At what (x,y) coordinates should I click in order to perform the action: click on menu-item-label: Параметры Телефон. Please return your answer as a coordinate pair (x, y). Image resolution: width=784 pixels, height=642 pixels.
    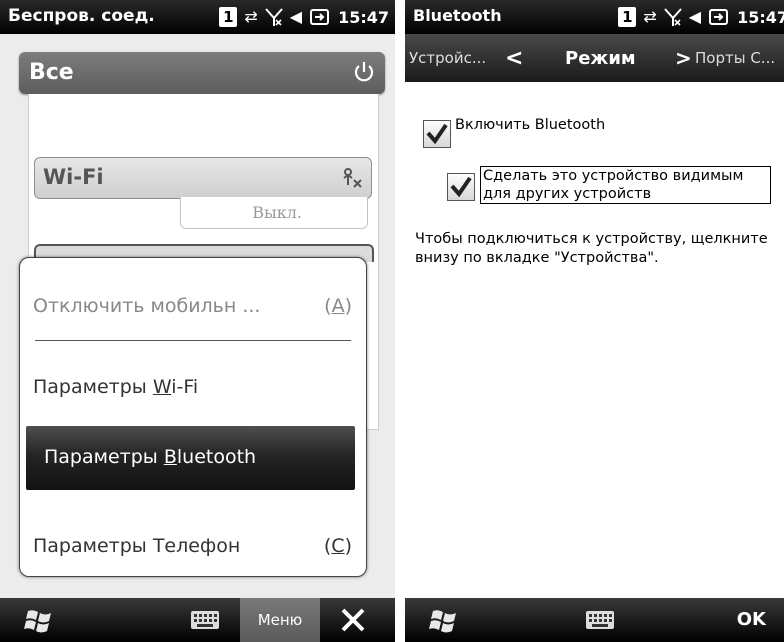
    Looking at the image, I should click on (137, 546).